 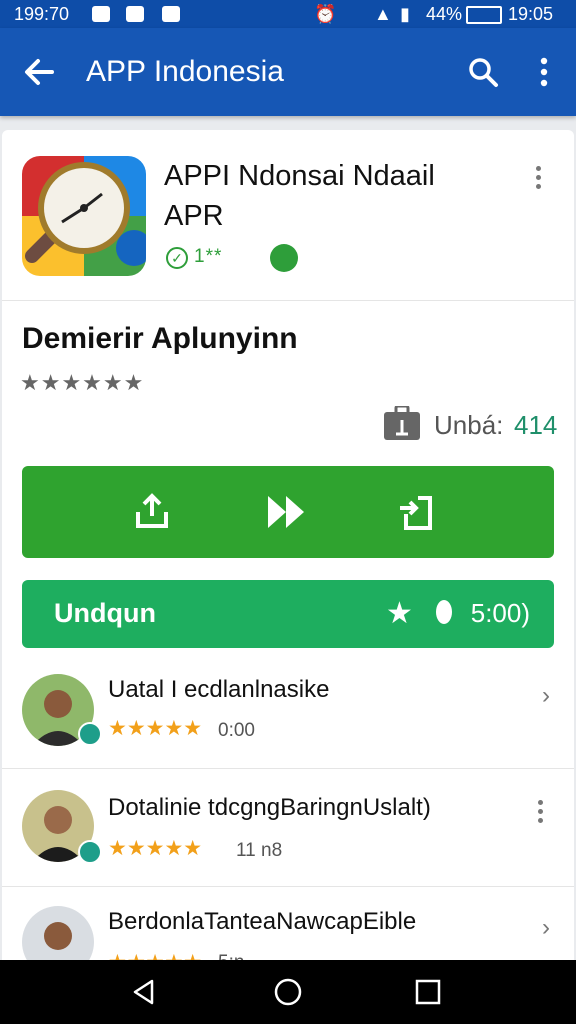 What do you see at coordinates (541, 812) in the screenshot?
I see `list-item-menu-icon` at bounding box center [541, 812].